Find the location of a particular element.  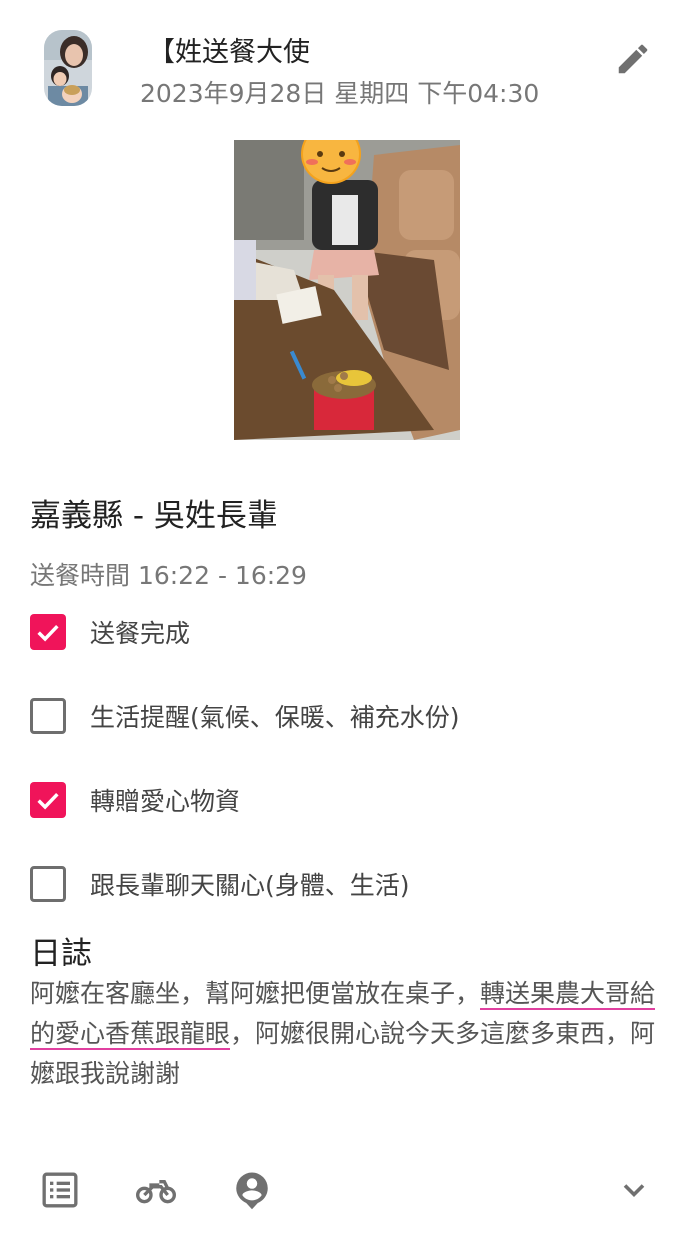

ride-button is located at coordinates (156, 1190).